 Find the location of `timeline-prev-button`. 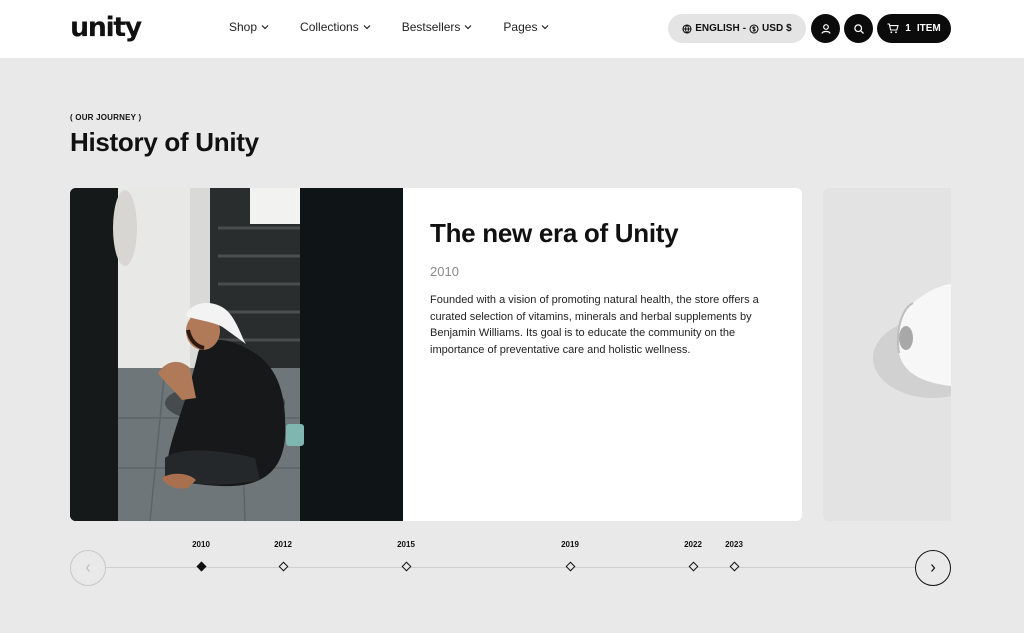

timeline-prev-button is located at coordinates (88, 568).